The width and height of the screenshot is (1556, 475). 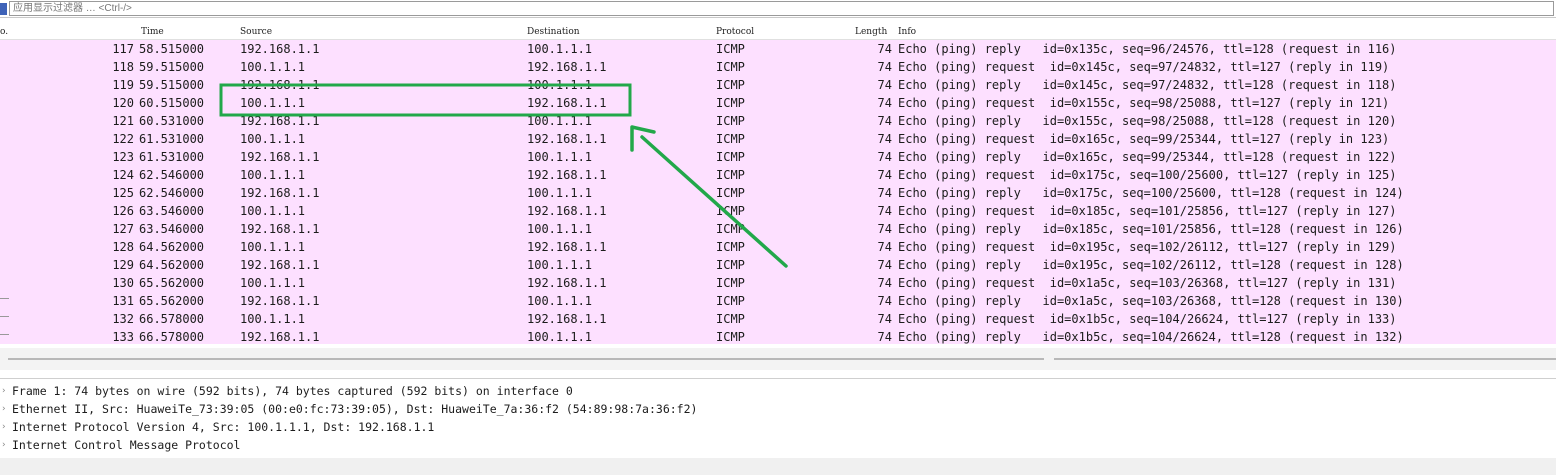 What do you see at coordinates (172, 49) in the screenshot?
I see `packet-time: 58.515000` at bounding box center [172, 49].